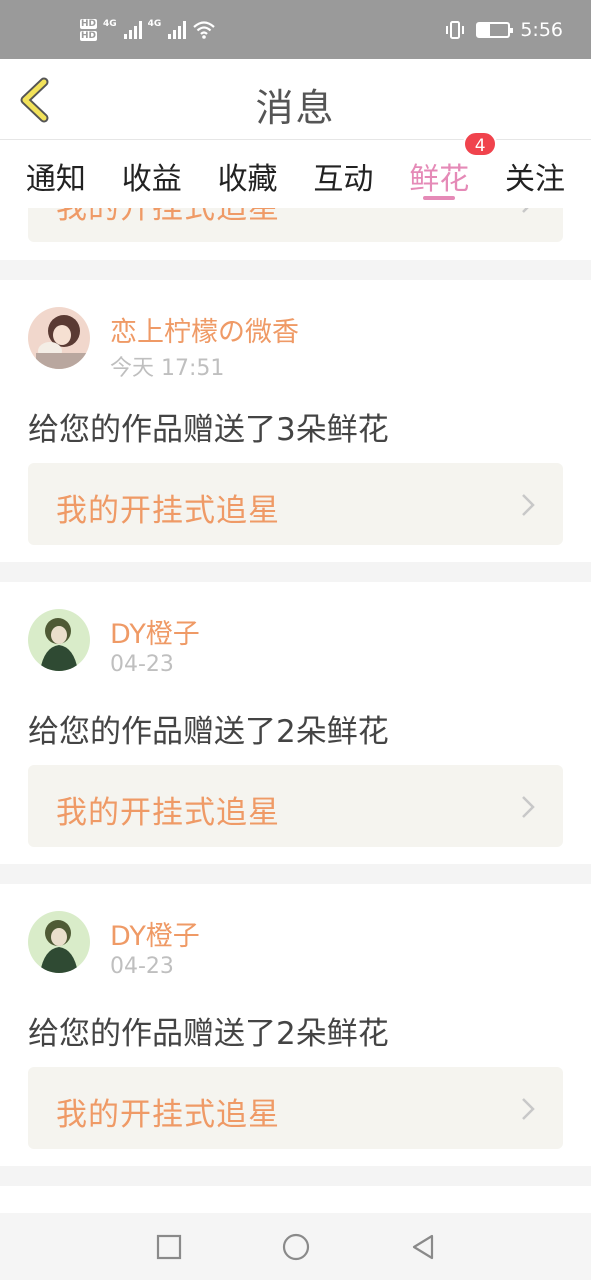 This screenshot has height=1280, width=591. What do you see at coordinates (439, 198) in the screenshot?
I see `active-tab-indicator` at bounding box center [439, 198].